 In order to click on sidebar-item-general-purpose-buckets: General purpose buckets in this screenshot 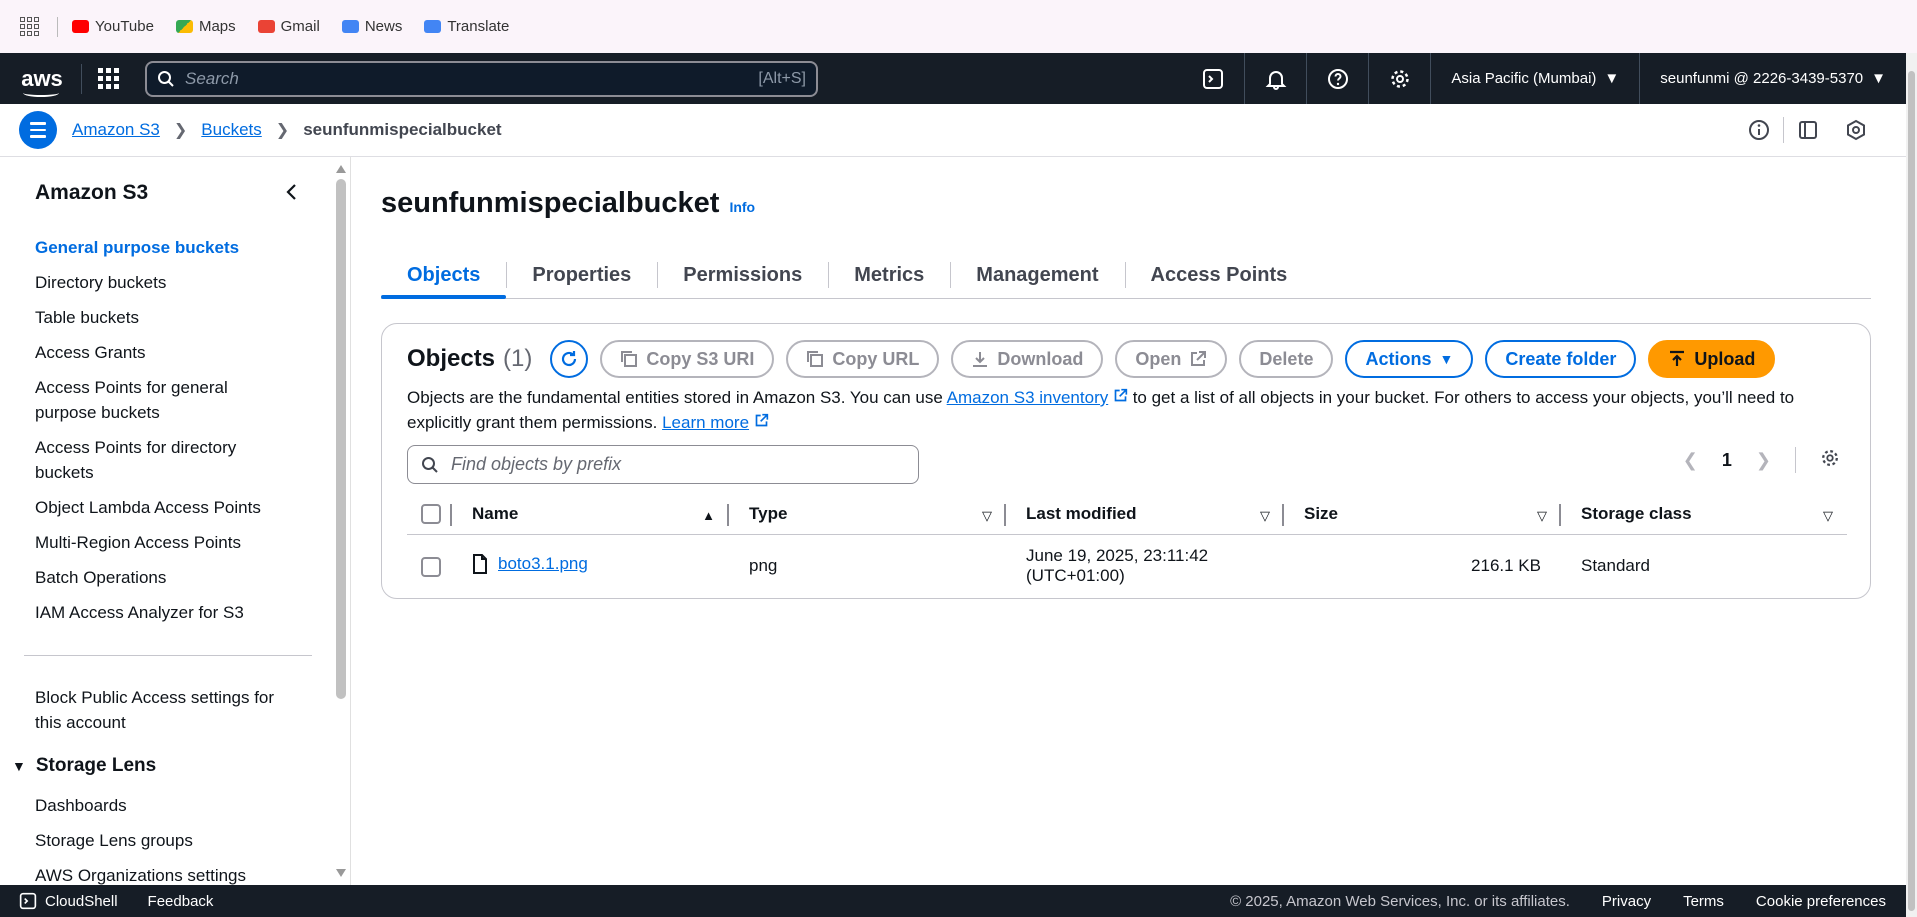, I will do `click(155, 247)`.